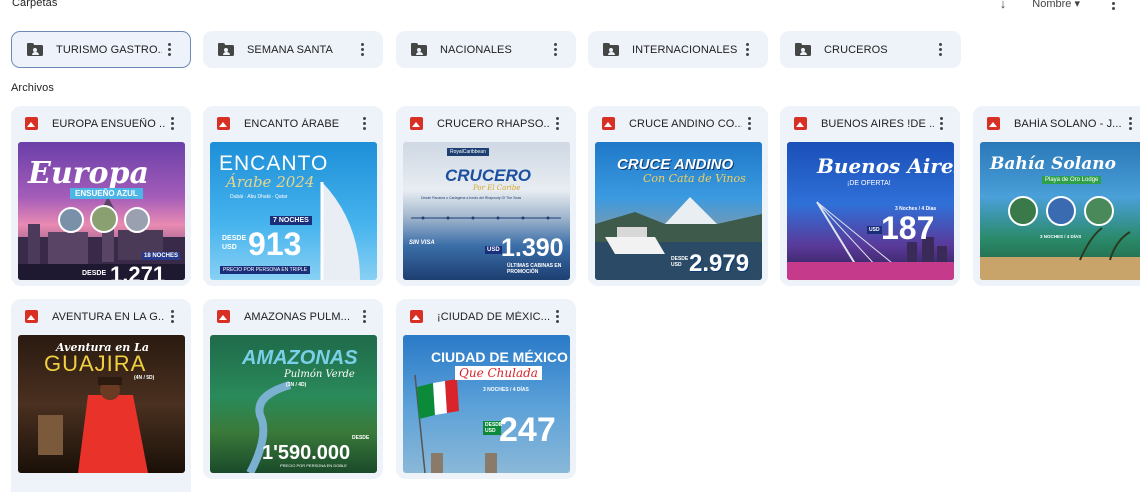 The height and width of the screenshot is (492, 1140). Describe the element at coordinates (1056, 5) in the screenshot. I see `sort-label: Nombre ▾` at that location.